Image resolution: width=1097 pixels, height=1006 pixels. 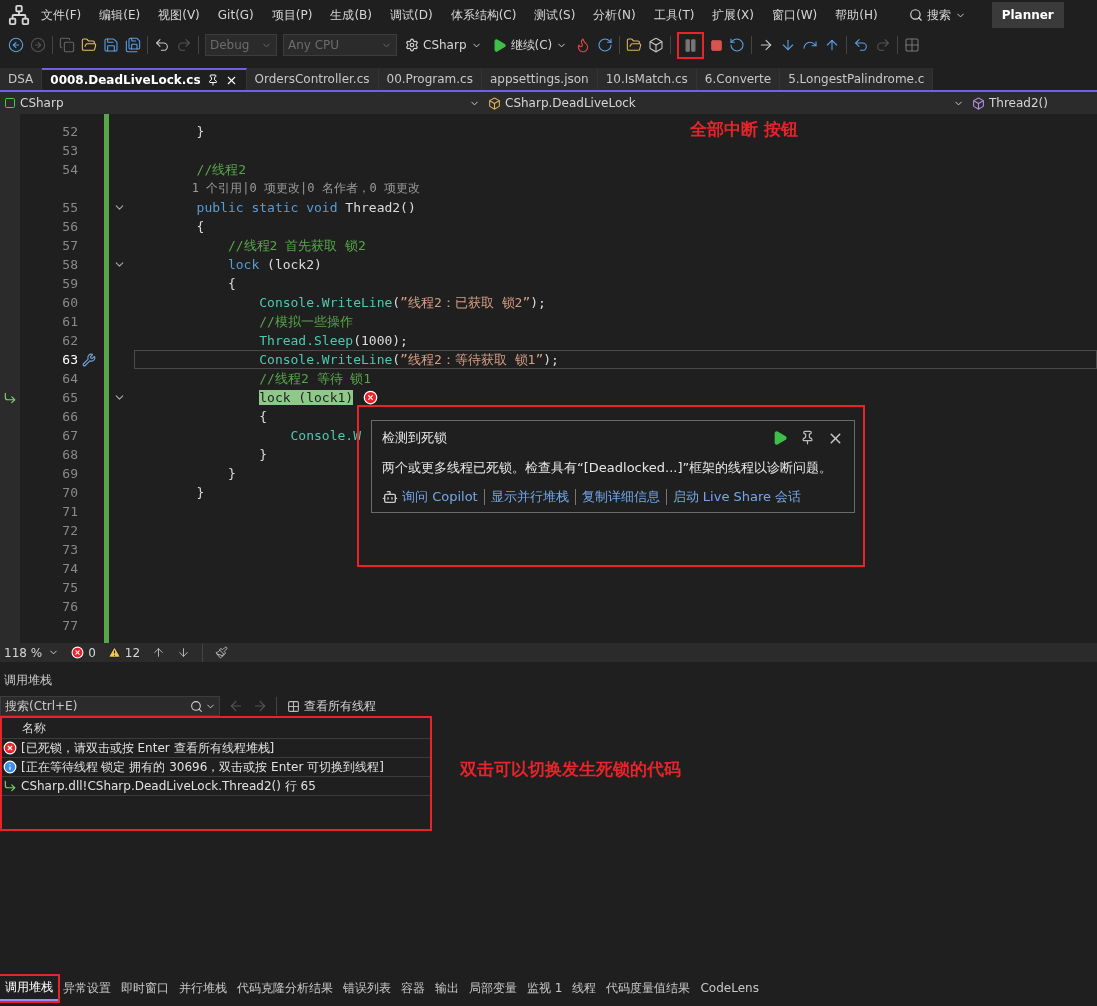 What do you see at coordinates (315, 378) in the screenshot?
I see `code-line: //线程2 等待 锁1` at bounding box center [315, 378].